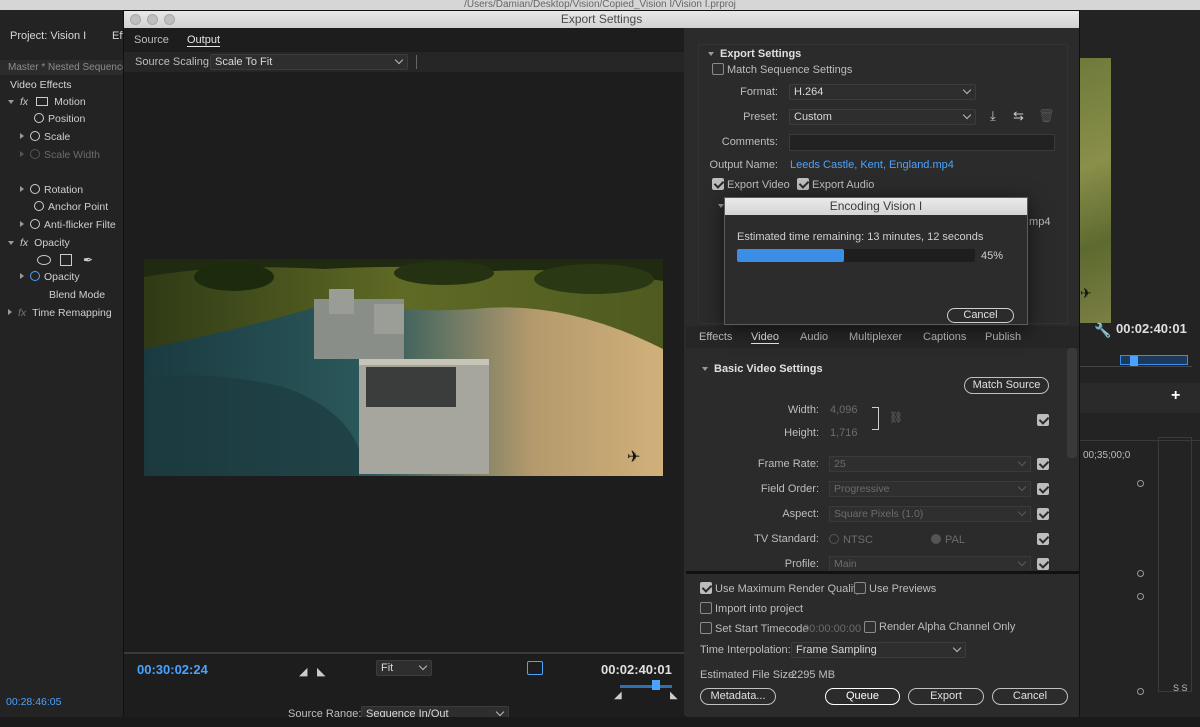 Image resolution: width=1200 pixels, height=727 pixels. I want to click on profile-checkbox, so click(1043, 564).